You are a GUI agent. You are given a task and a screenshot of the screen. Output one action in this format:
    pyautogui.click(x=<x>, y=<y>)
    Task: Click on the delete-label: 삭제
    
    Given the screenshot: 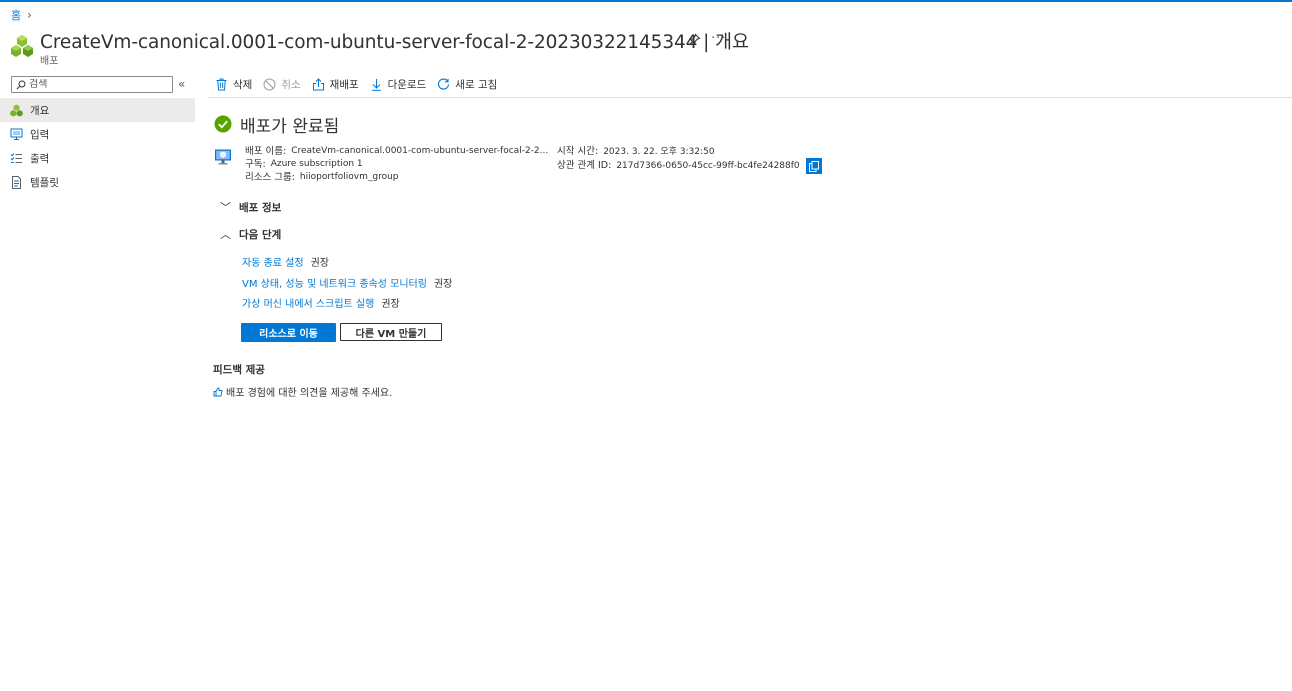 What is the action you would take?
    pyautogui.click(x=243, y=84)
    